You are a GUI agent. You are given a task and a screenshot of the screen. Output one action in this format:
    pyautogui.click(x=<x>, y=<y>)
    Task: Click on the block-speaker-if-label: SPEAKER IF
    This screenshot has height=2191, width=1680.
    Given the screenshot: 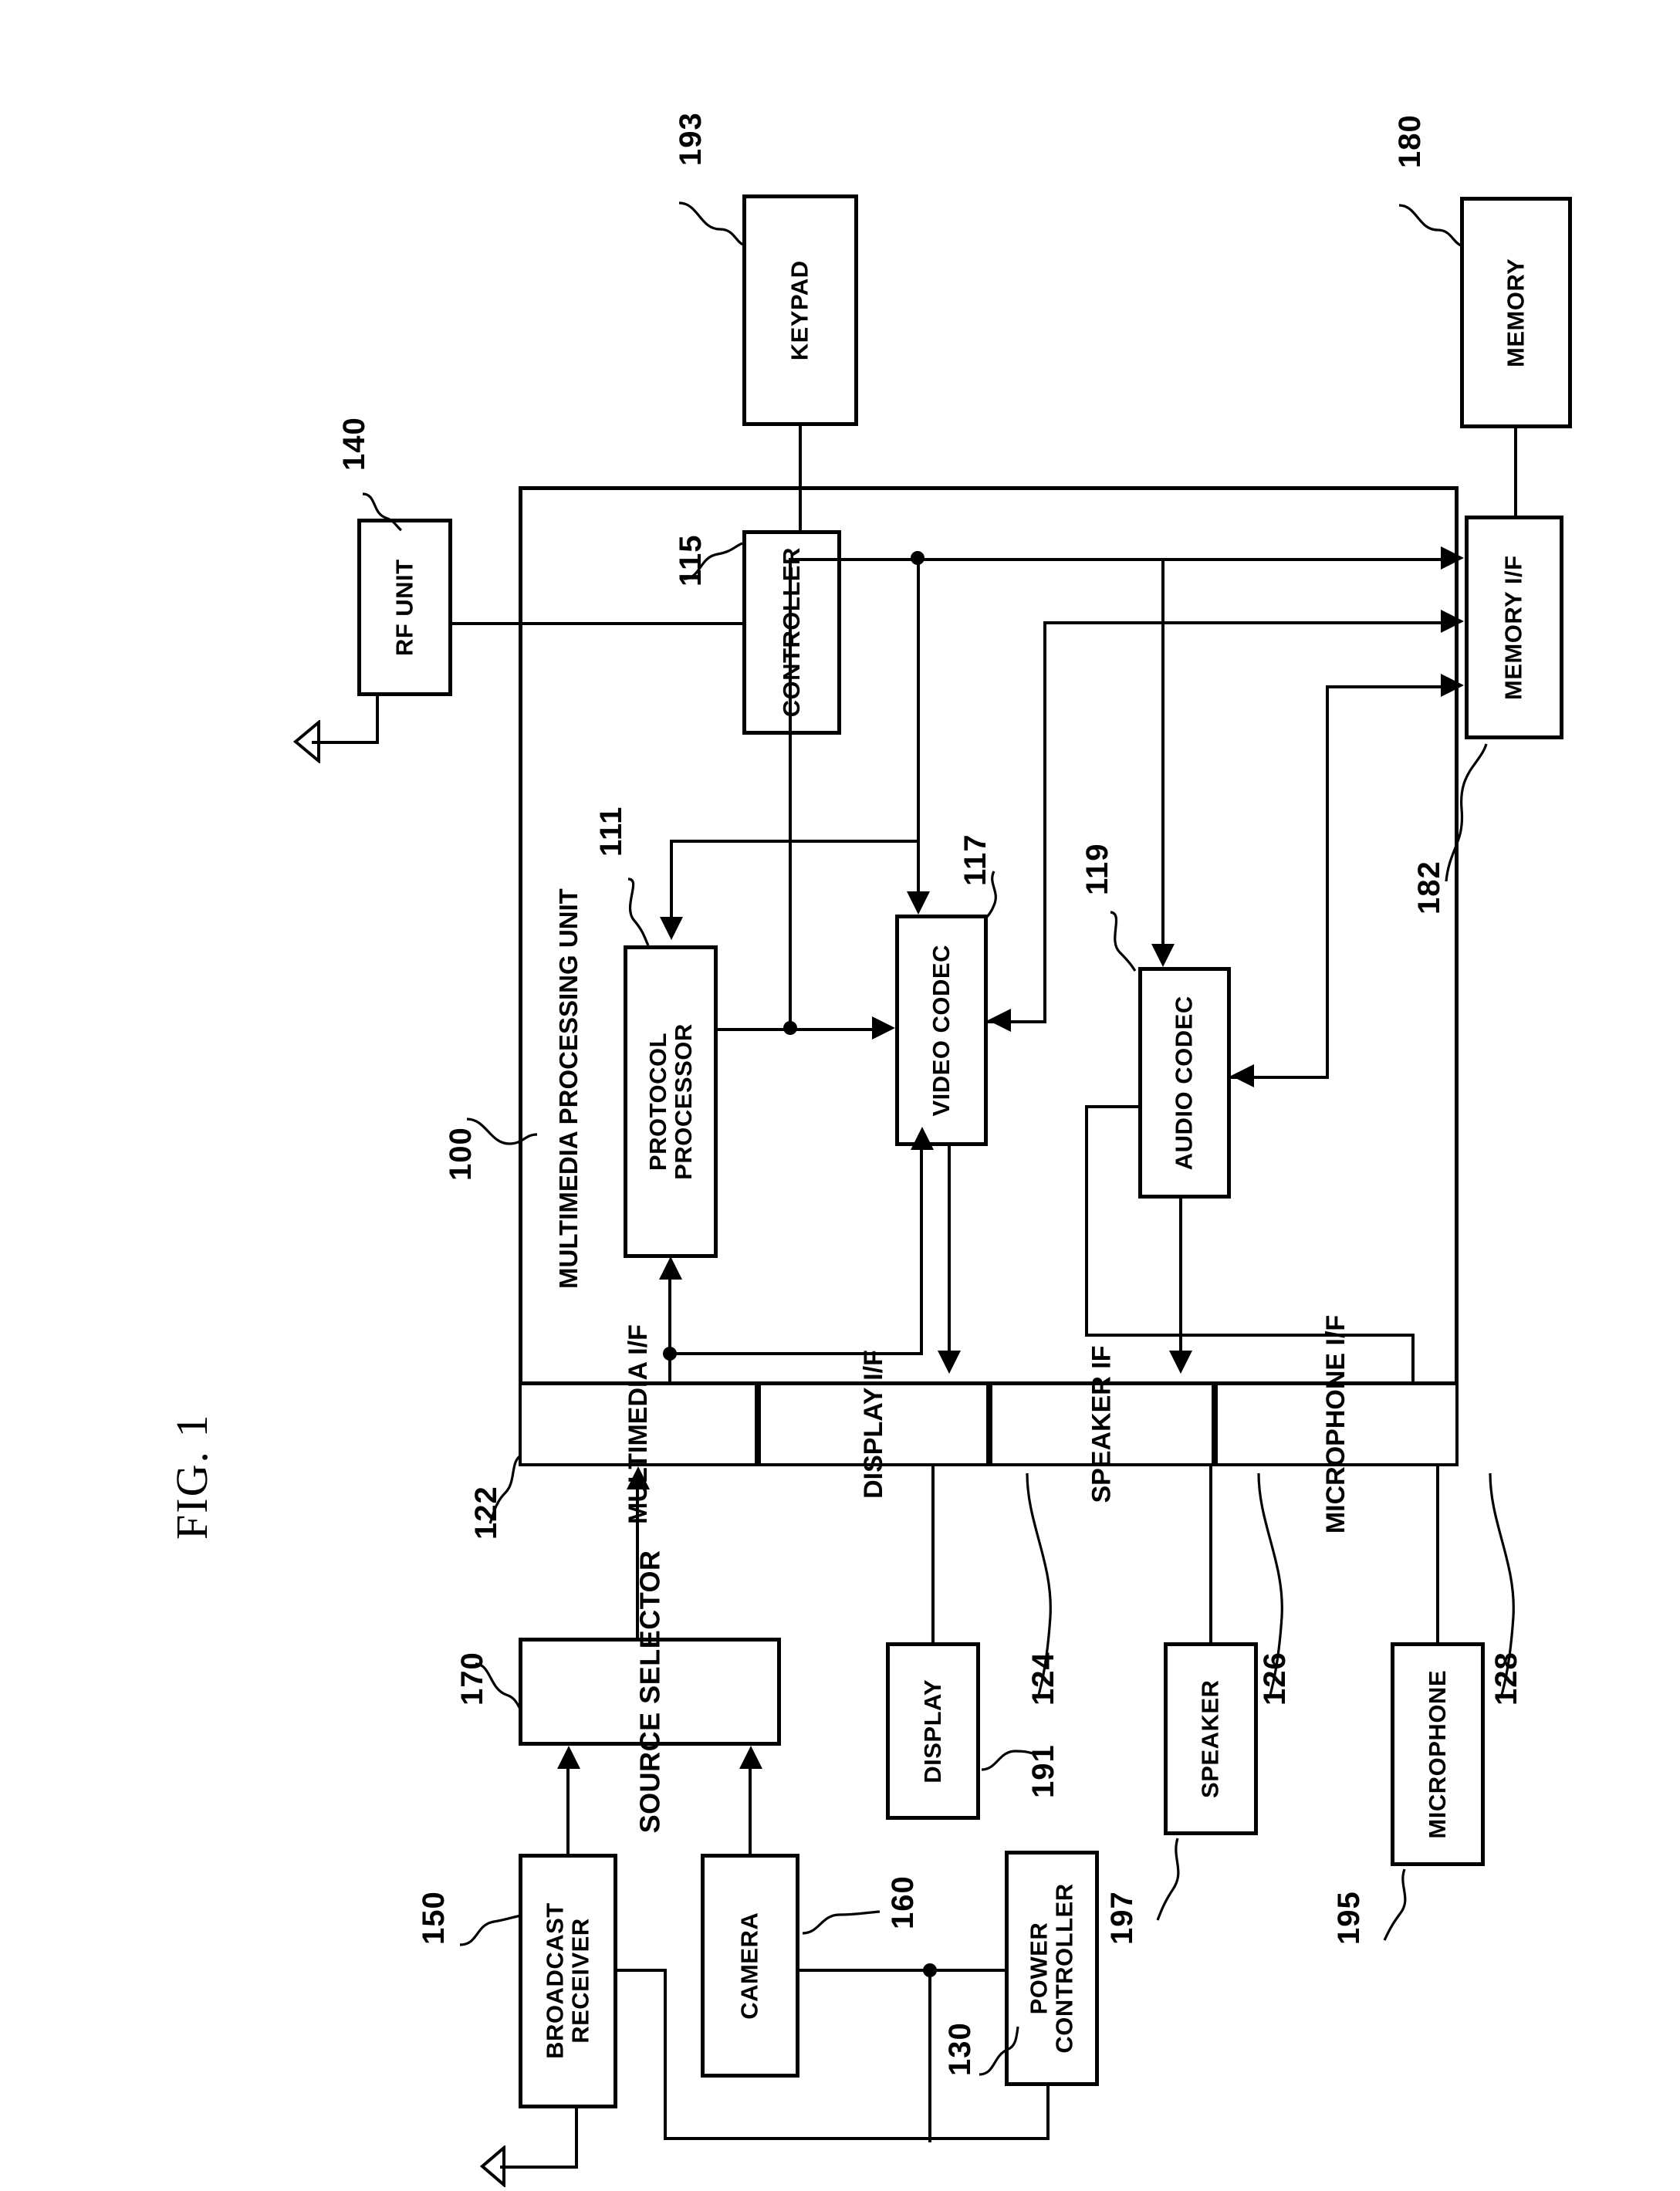 What is the action you would take?
    pyautogui.click(x=1102, y=1424)
    